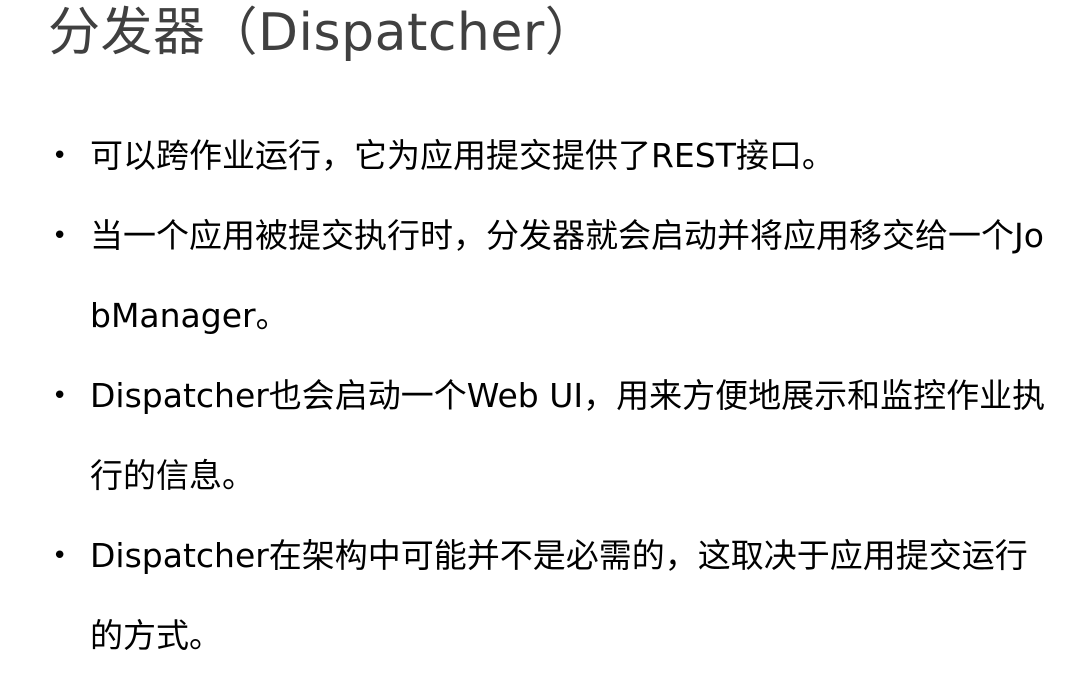 This screenshot has width=1082, height=676. Describe the element at coordinates (462, 155) in the screenshot. I see `bullet-text: 可以跨作业运行，它为应用提交提供了REST接口。` at that location.